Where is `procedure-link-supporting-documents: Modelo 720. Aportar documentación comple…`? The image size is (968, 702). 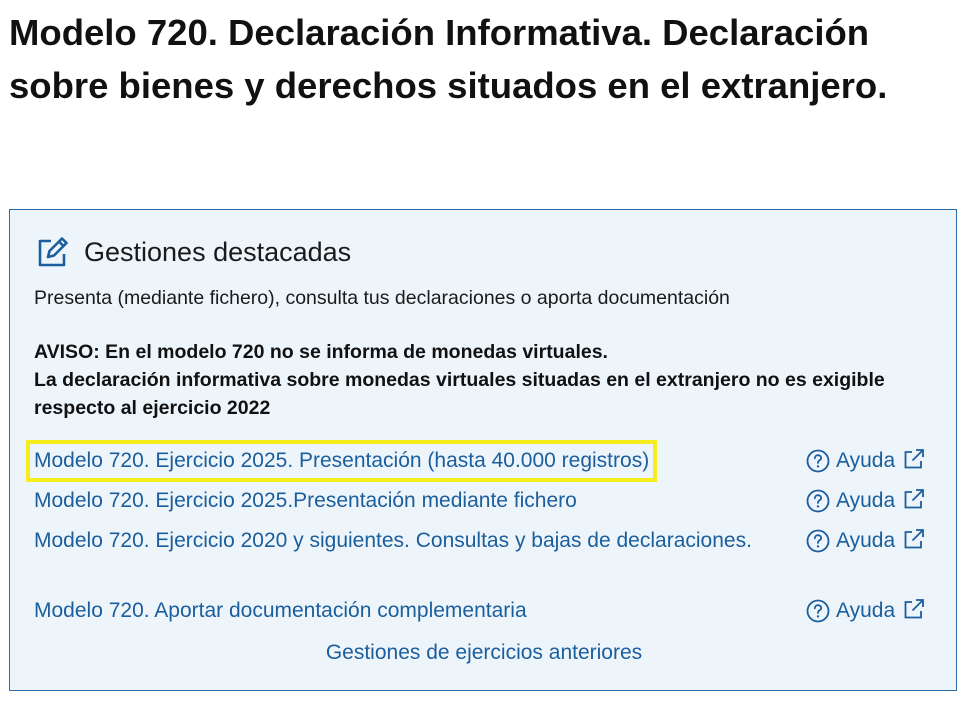
procedure-link-supporting-documents: Modelo 720. Aportar documentación comple… is located at coordinates (280, 611).